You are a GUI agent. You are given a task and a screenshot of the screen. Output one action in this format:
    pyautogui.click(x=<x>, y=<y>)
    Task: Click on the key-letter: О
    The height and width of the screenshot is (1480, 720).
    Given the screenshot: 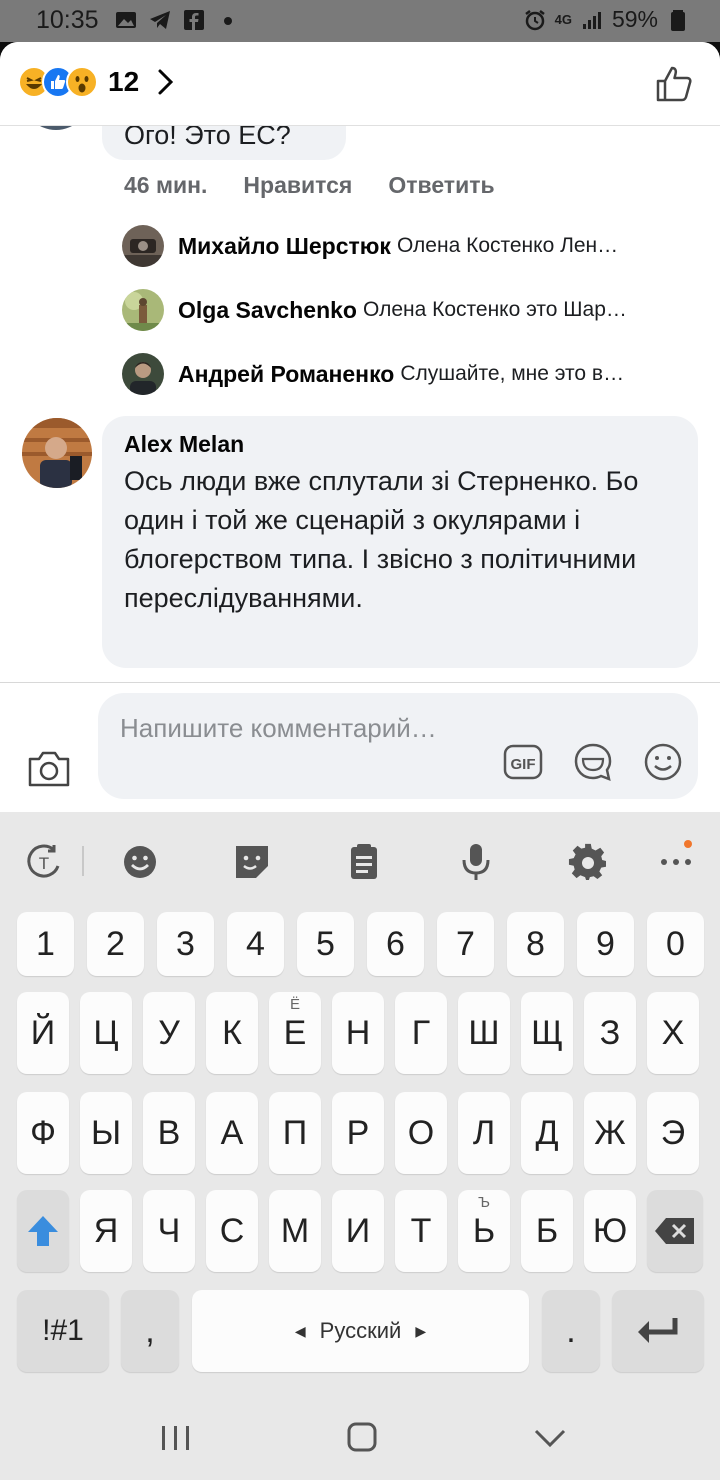 What is the action you would take?
    pyautogui.click(x=421, y=1133)
    